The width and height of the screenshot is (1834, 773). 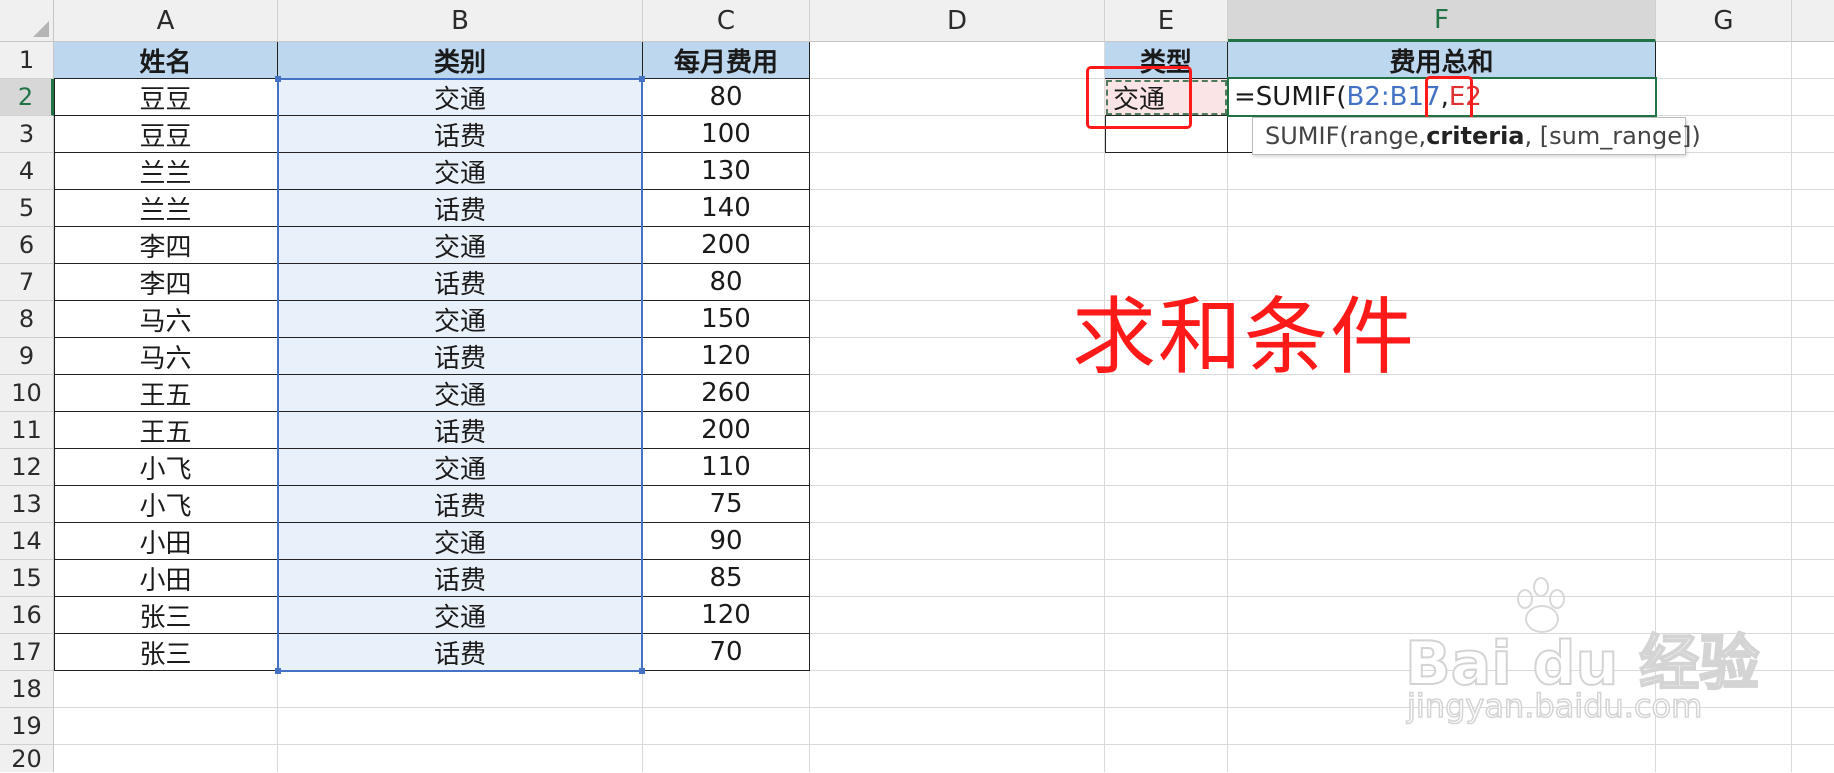 What do you see at coordinates (1387, 136) in the screenshot?
I see `tooltip-arg-range: range,` at bounding box center [1387, 136].